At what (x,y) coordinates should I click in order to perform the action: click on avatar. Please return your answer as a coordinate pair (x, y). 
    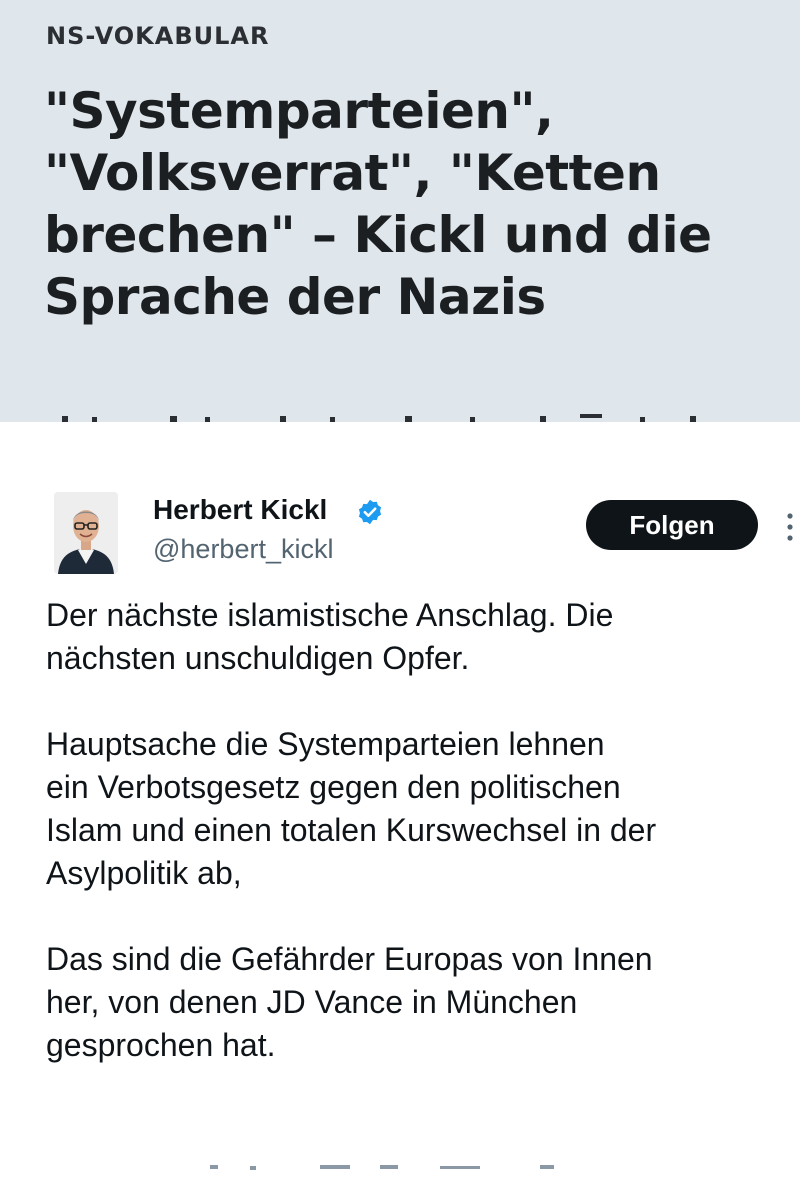
    Looking at the image, I should click on (86, 533).